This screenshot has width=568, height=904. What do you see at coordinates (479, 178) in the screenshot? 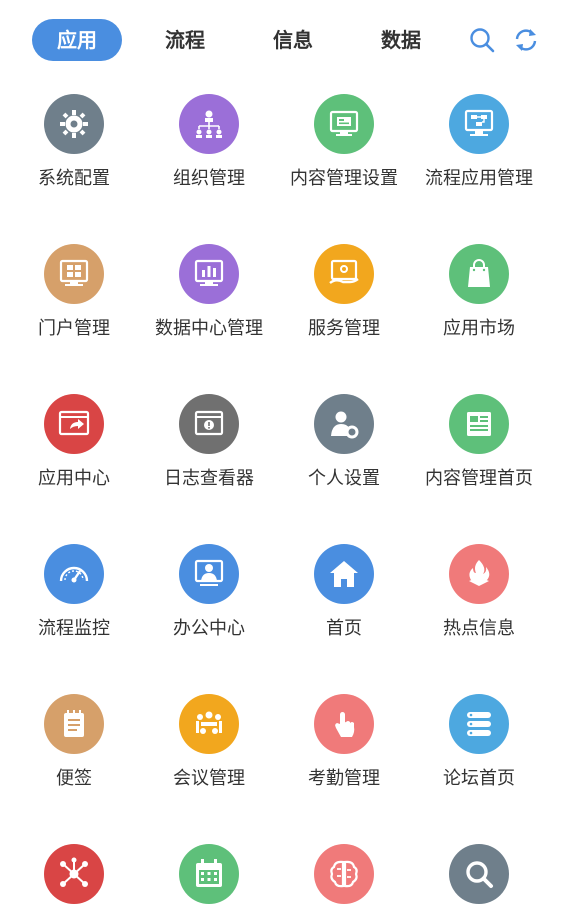
I see `app-label: 流程应用管理` at bounding box center [479, 178].